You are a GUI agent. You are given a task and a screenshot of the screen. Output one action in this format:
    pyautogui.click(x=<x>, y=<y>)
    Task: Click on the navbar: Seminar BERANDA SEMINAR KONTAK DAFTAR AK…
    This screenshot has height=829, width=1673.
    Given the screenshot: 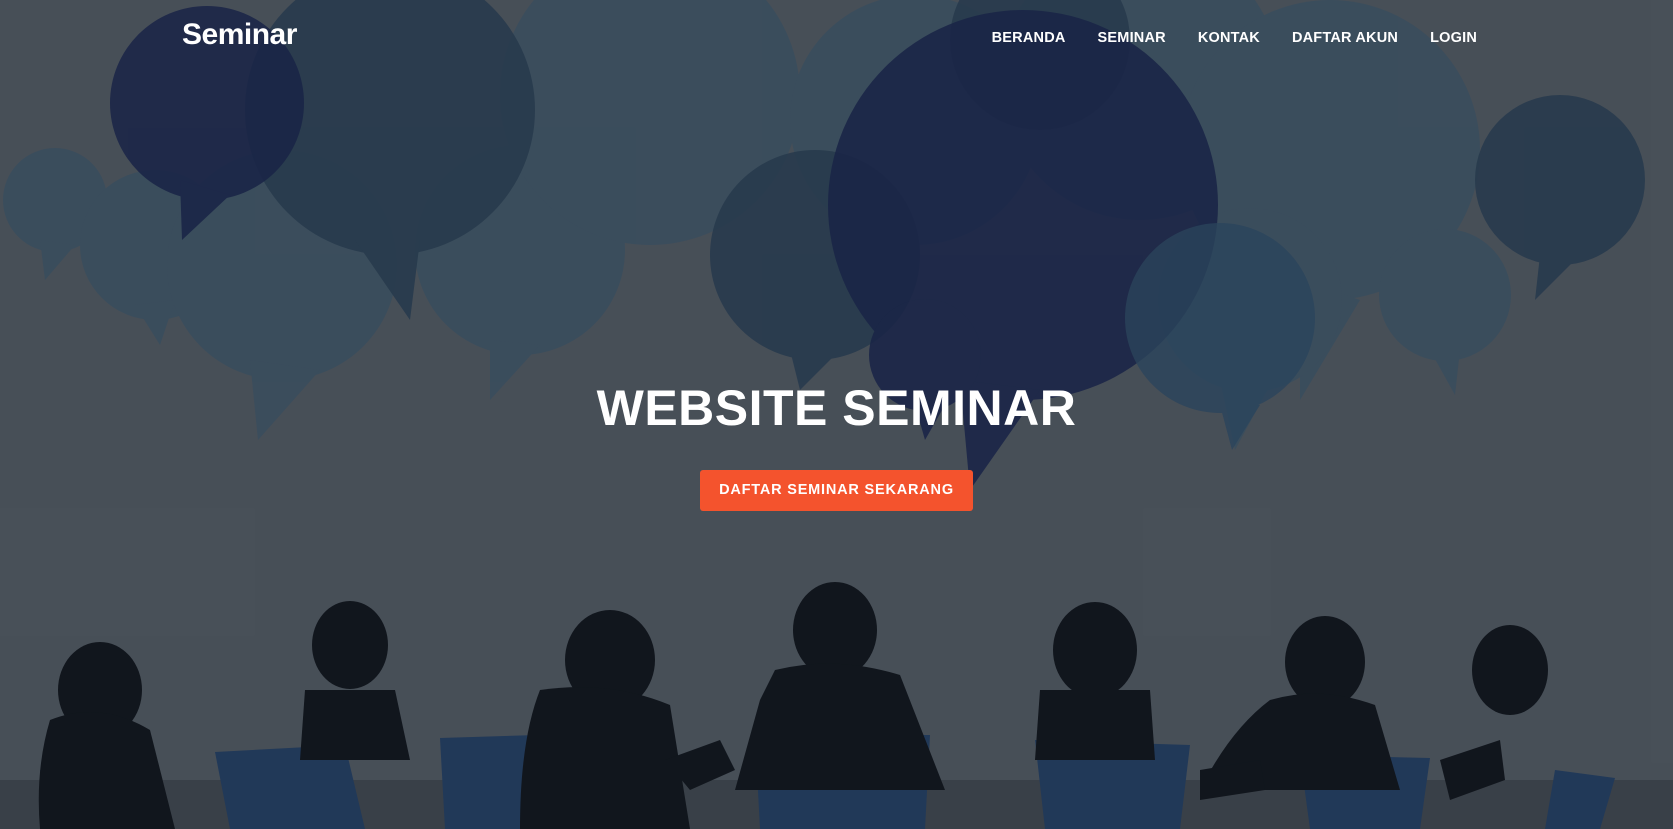 What is the action you would take?
    pyautogui.click(x=836, y=38)
    